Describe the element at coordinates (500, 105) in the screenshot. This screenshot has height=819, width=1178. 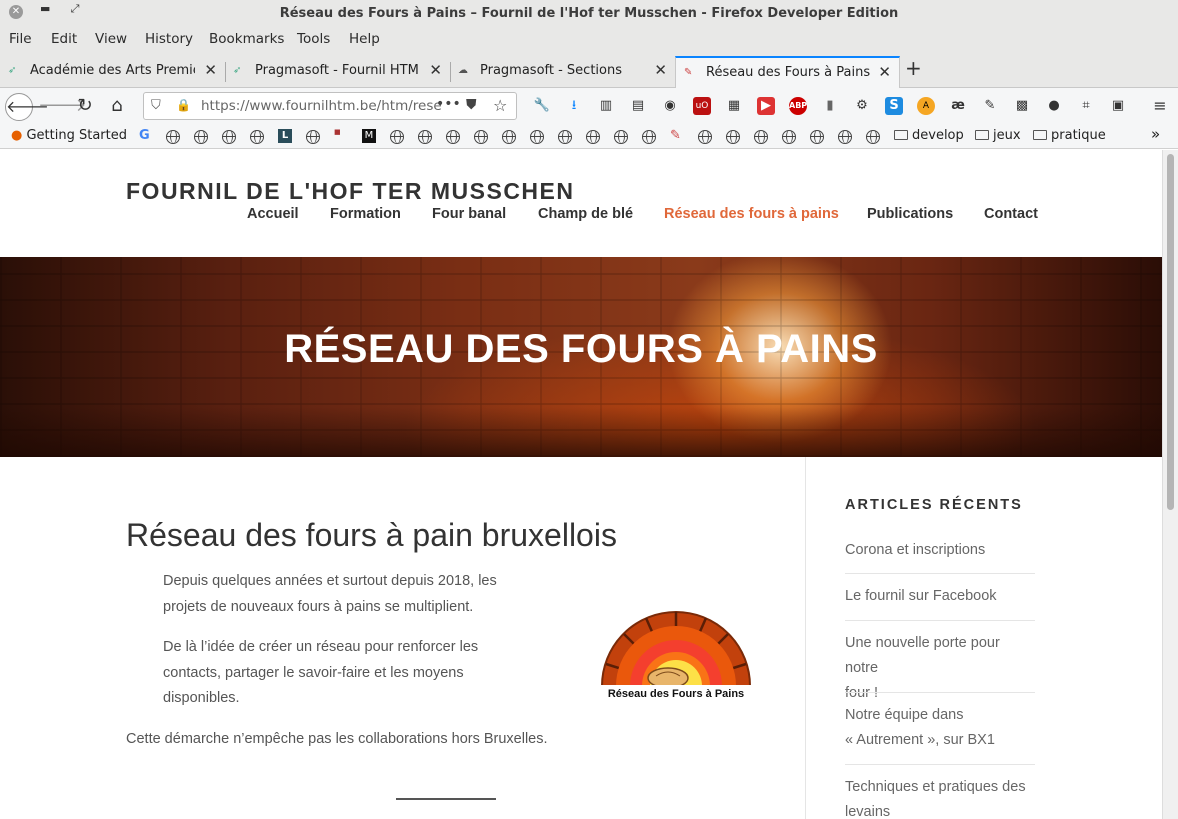
I see `bookmark-star-icon: ☆` at that location.